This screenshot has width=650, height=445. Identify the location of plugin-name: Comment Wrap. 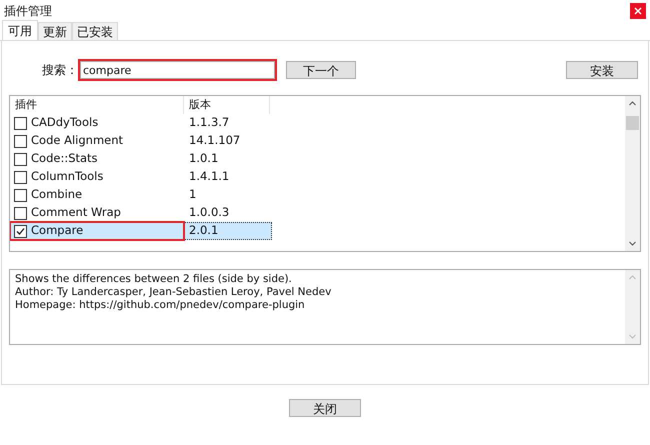
(76, 213).